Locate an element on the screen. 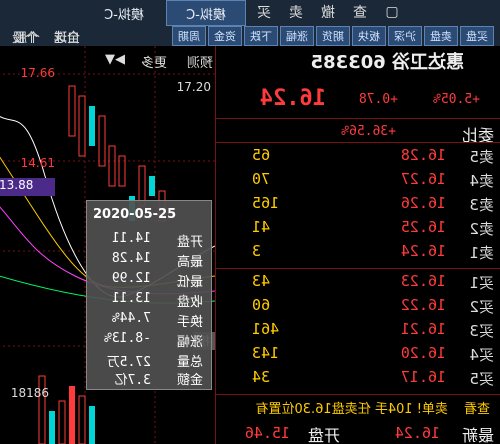 The width and height of the screenshot is (500, 444). sell-button: 卖 is located at coordinates (296, 12).